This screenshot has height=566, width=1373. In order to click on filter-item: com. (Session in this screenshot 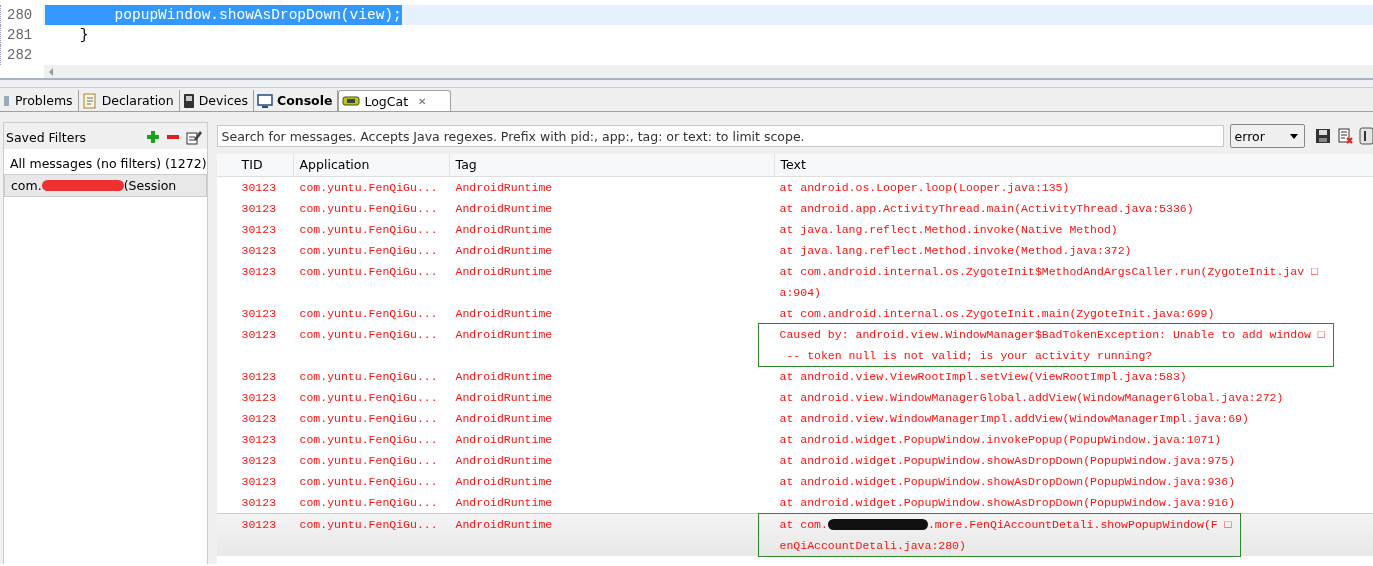, I will do `click(105, 185)`.